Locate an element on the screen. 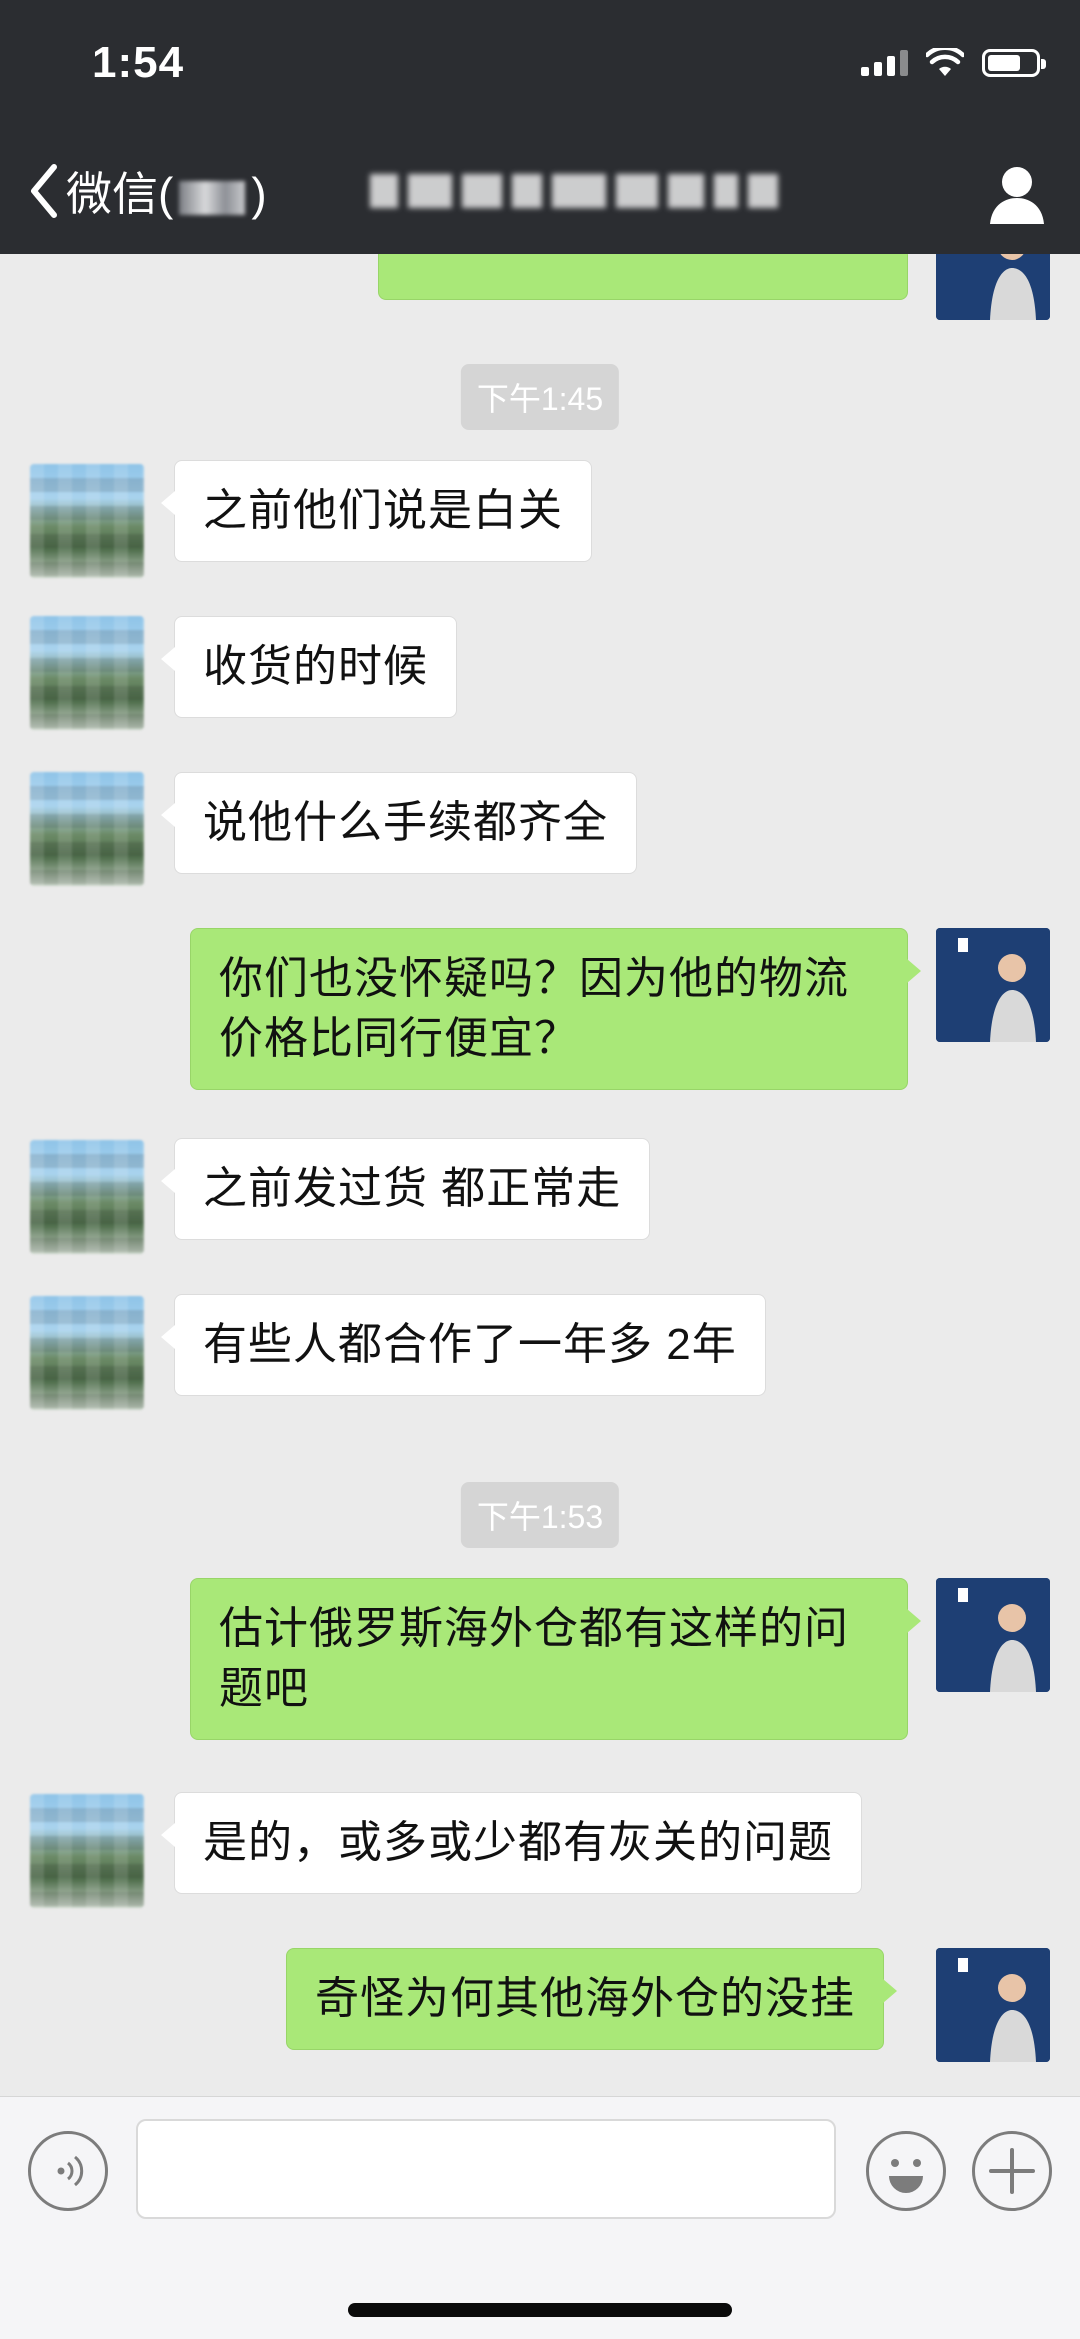  message-bubble-incoming: 是的，或多或少都有灰关的问题 is located at coordinates (511, 1843).